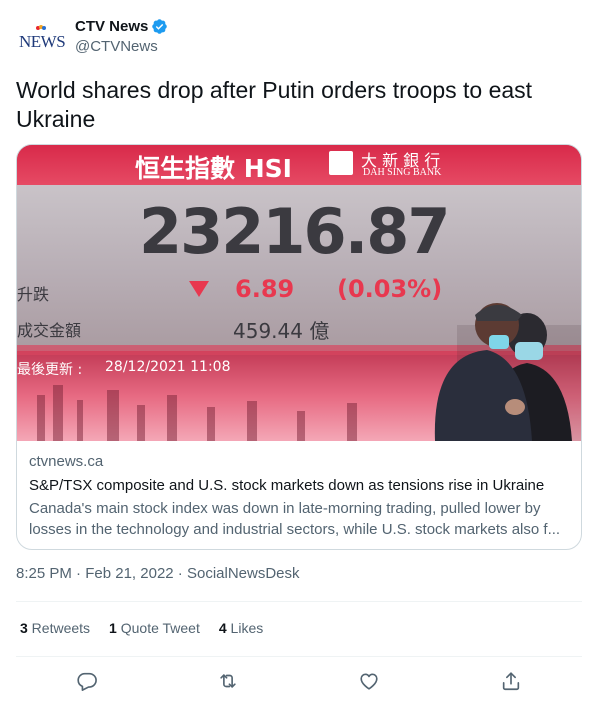  What do you see at coordinates (49, 330) in the screenshot?
I see `turnover-label: 成交金額` at bounding box center [49, 330].